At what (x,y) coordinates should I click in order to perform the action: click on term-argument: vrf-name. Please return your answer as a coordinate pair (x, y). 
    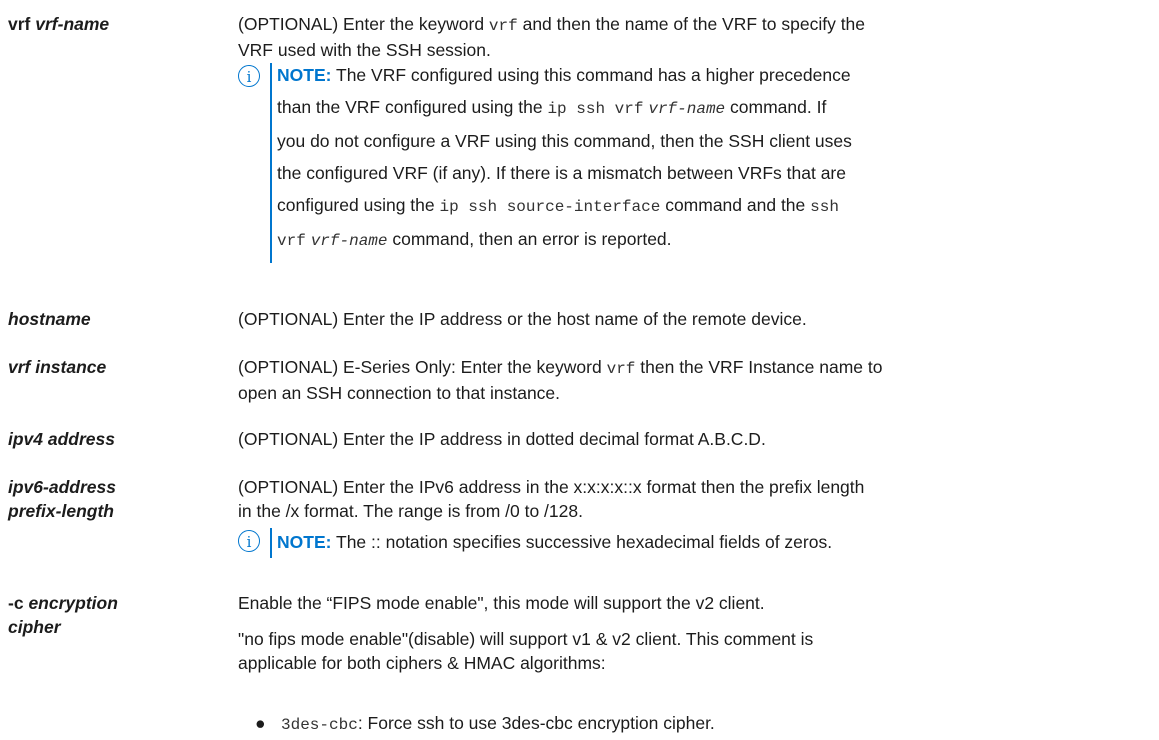
    Looking at the image, I should click on (72, 24).